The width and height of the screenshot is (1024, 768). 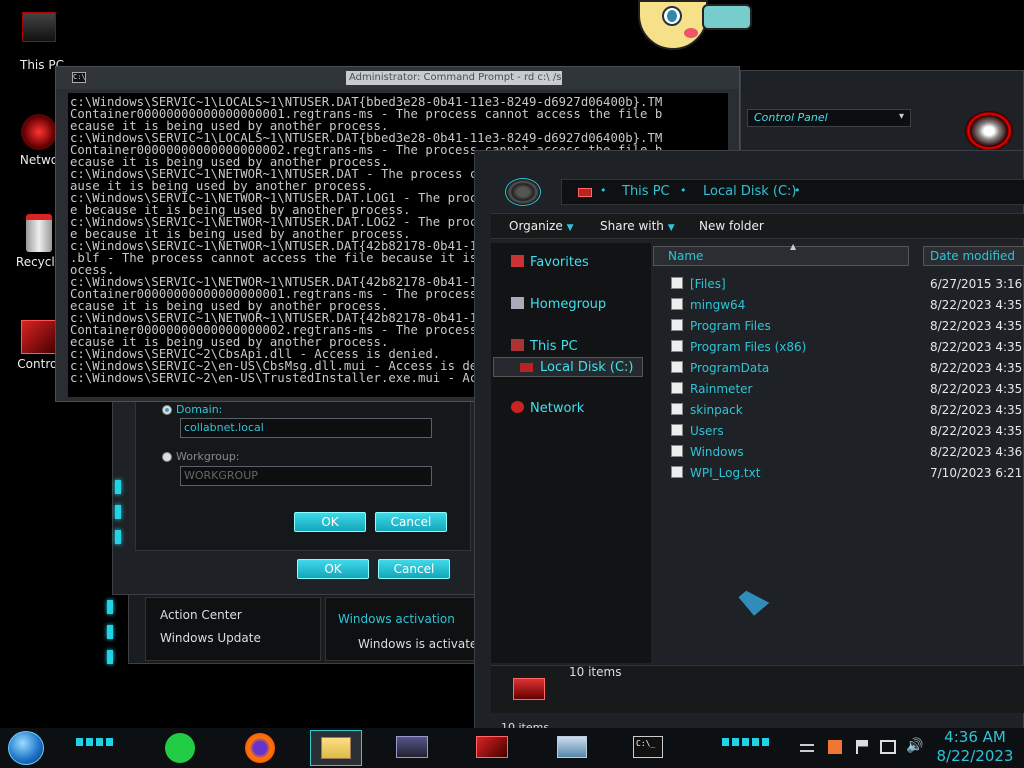 What do you see at coordinates (541, 226) in the screenshot?
I see `organize-button: Organize ▼` at bounding box center [541, 226].